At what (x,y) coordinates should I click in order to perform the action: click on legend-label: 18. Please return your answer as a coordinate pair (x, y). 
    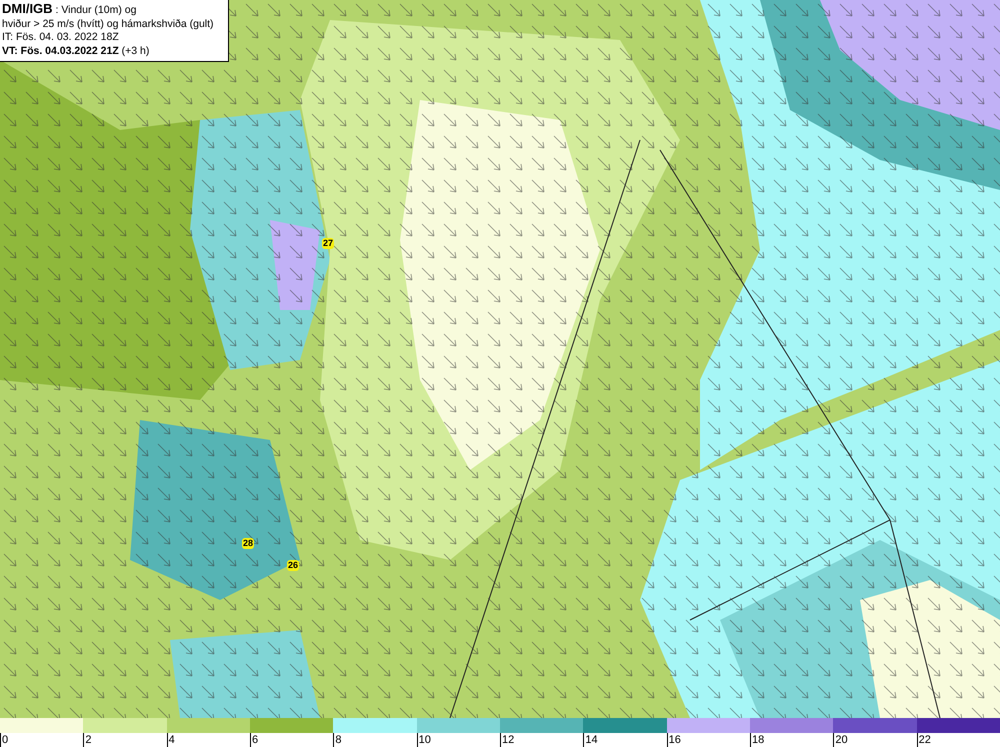
    Looking at the image, I should click on (792, 740).